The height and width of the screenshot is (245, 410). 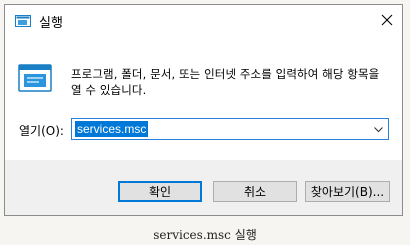 What do you see at coordinates (255, 191) in the screenshot?
I see `cancel-button: 취소` at bounding box center [255, 191].